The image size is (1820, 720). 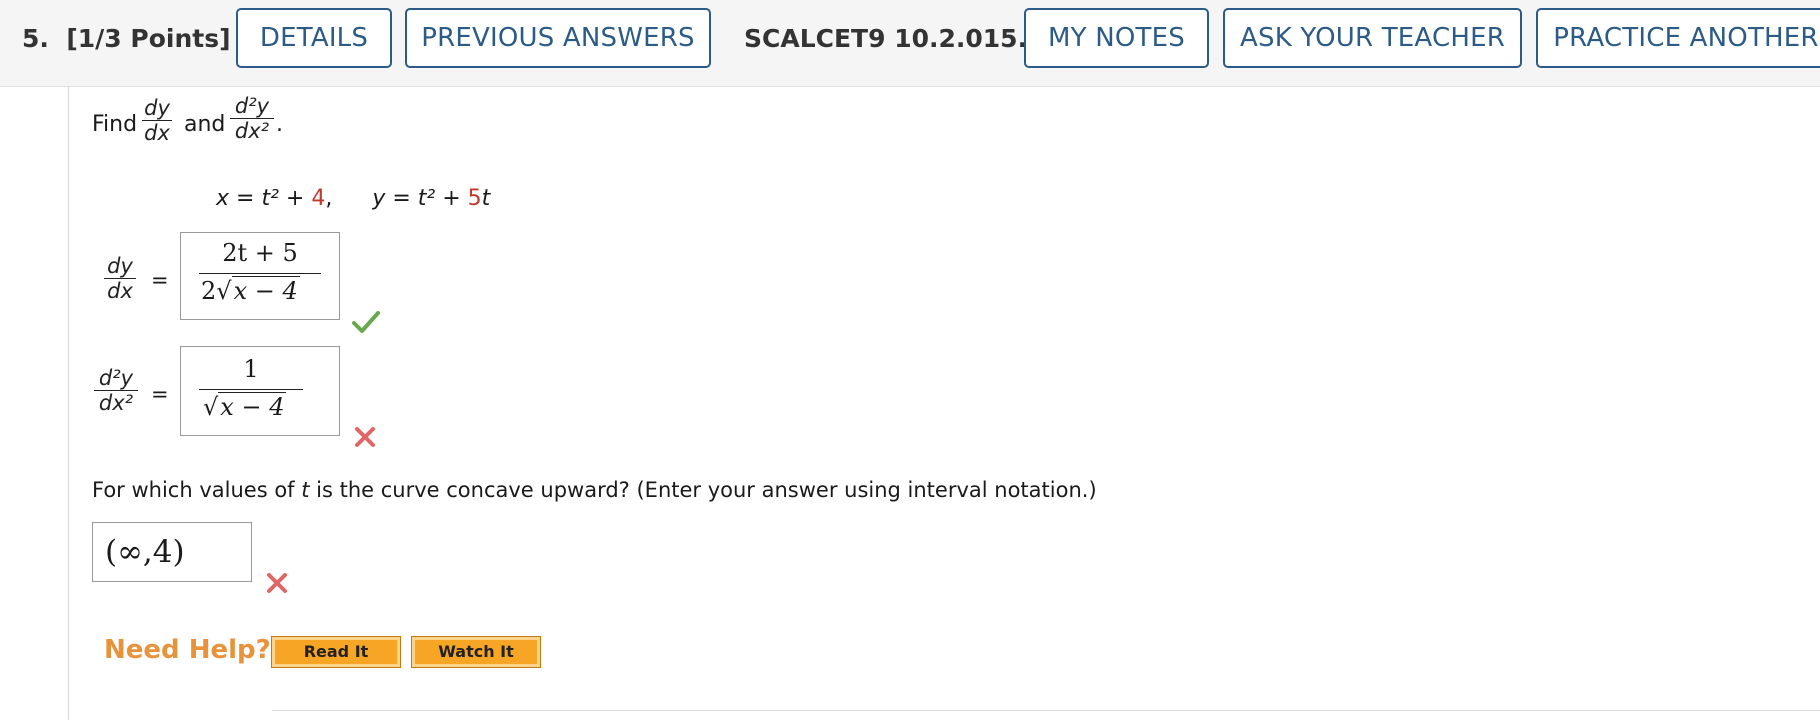 I want to click on x-constant: 4, so click(x=318, y=198).